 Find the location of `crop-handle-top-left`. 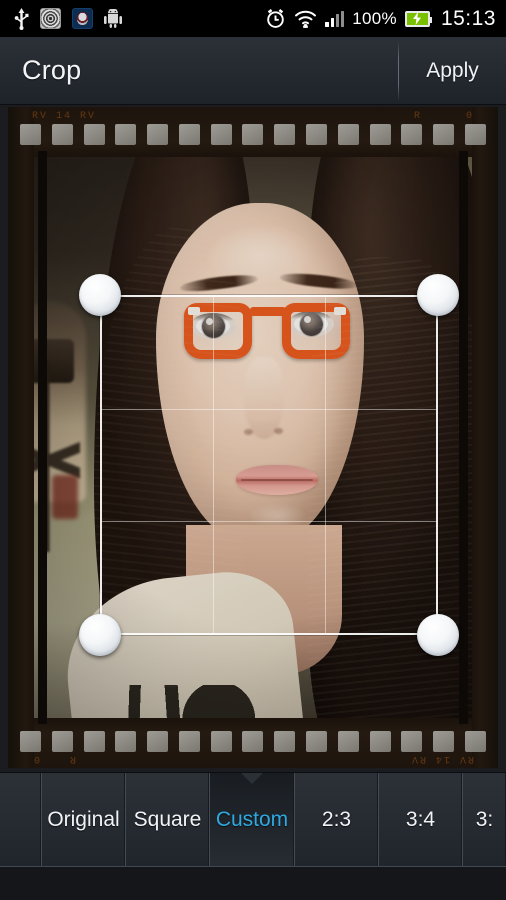

crop-handle-top-left is located at coordinates (100, 295).